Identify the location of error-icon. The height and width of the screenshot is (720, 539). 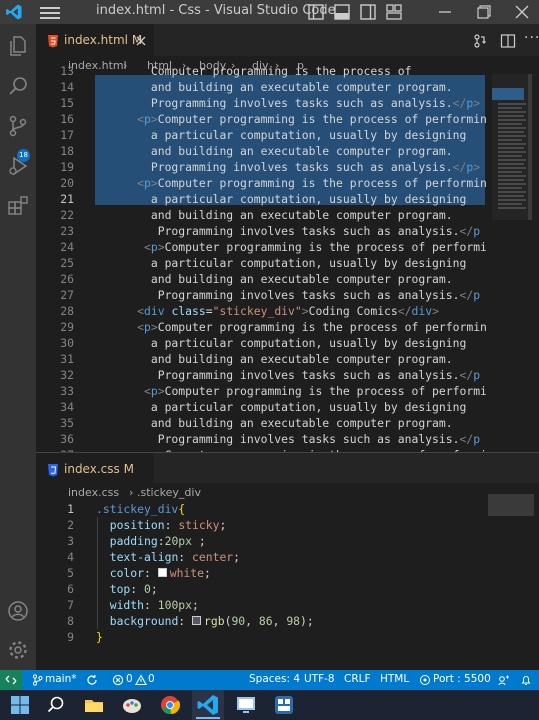
(118, 680).